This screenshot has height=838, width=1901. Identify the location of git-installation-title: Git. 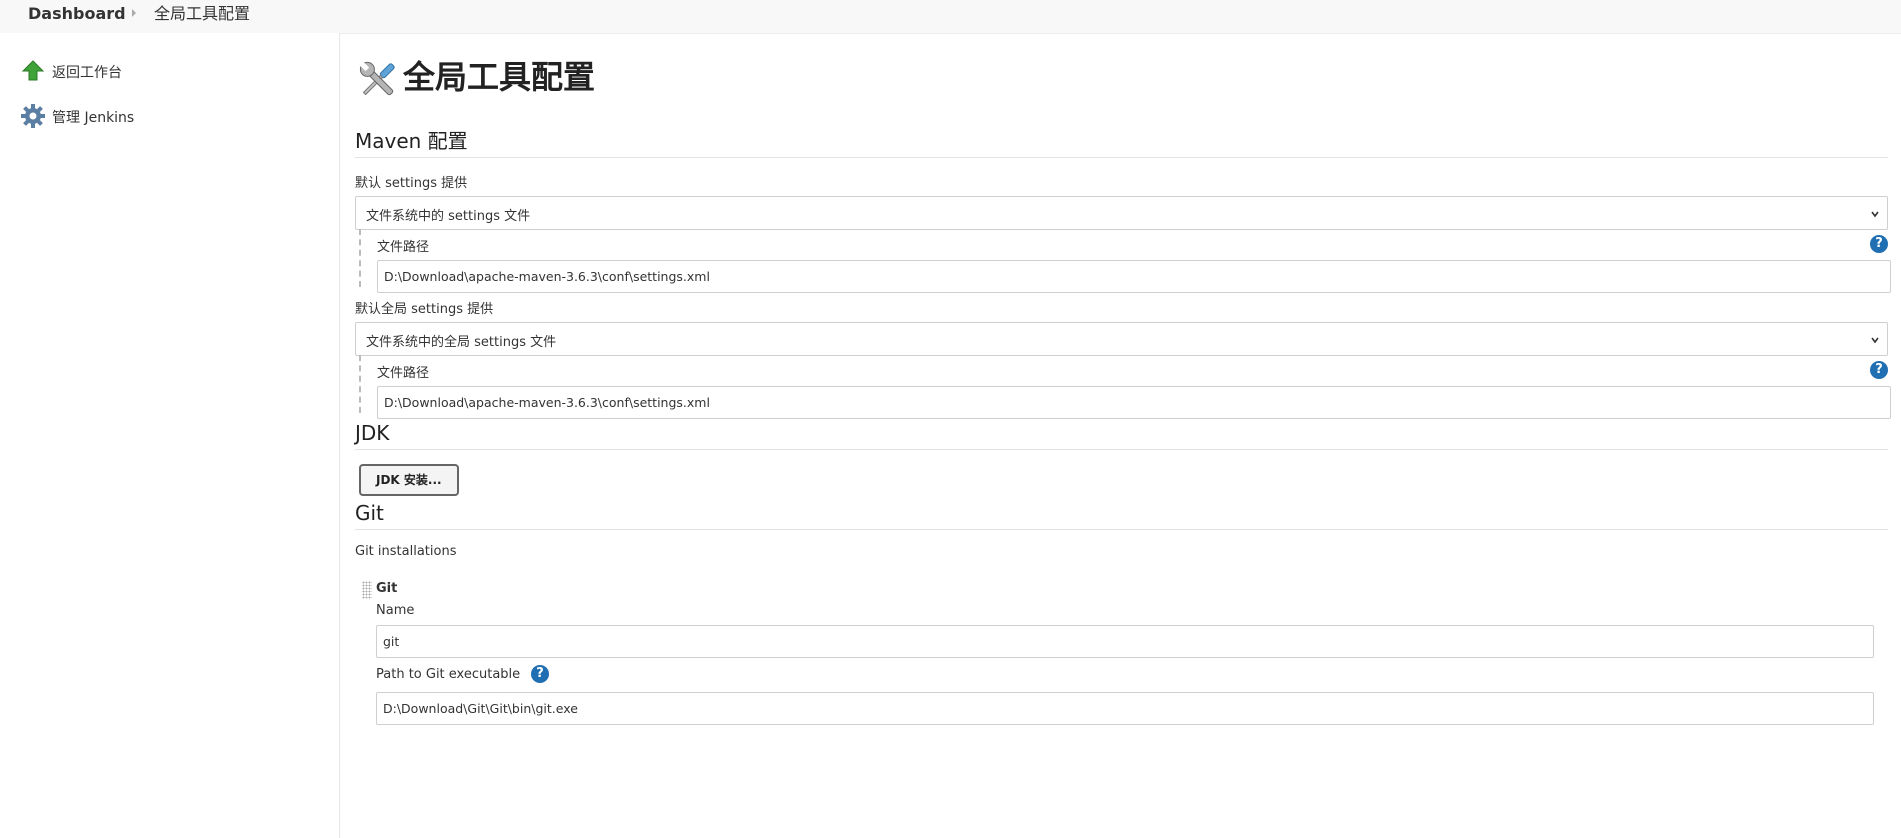
(387, 588).